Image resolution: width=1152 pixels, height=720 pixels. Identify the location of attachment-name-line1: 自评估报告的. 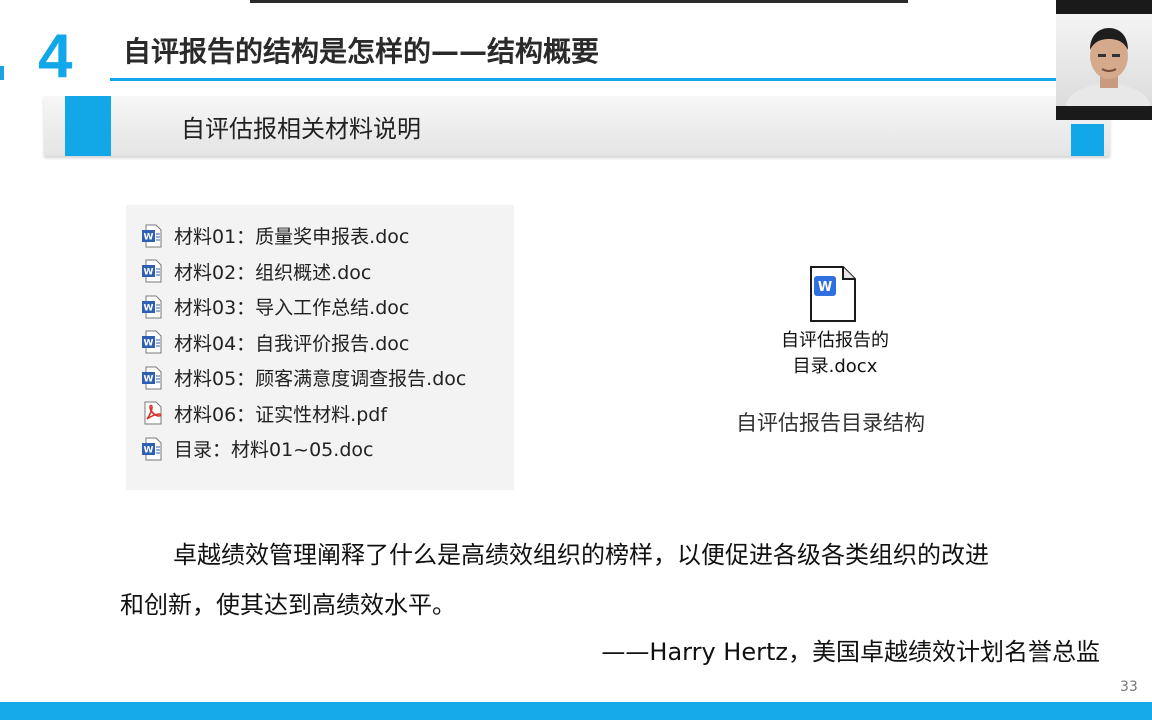
(835, 340).